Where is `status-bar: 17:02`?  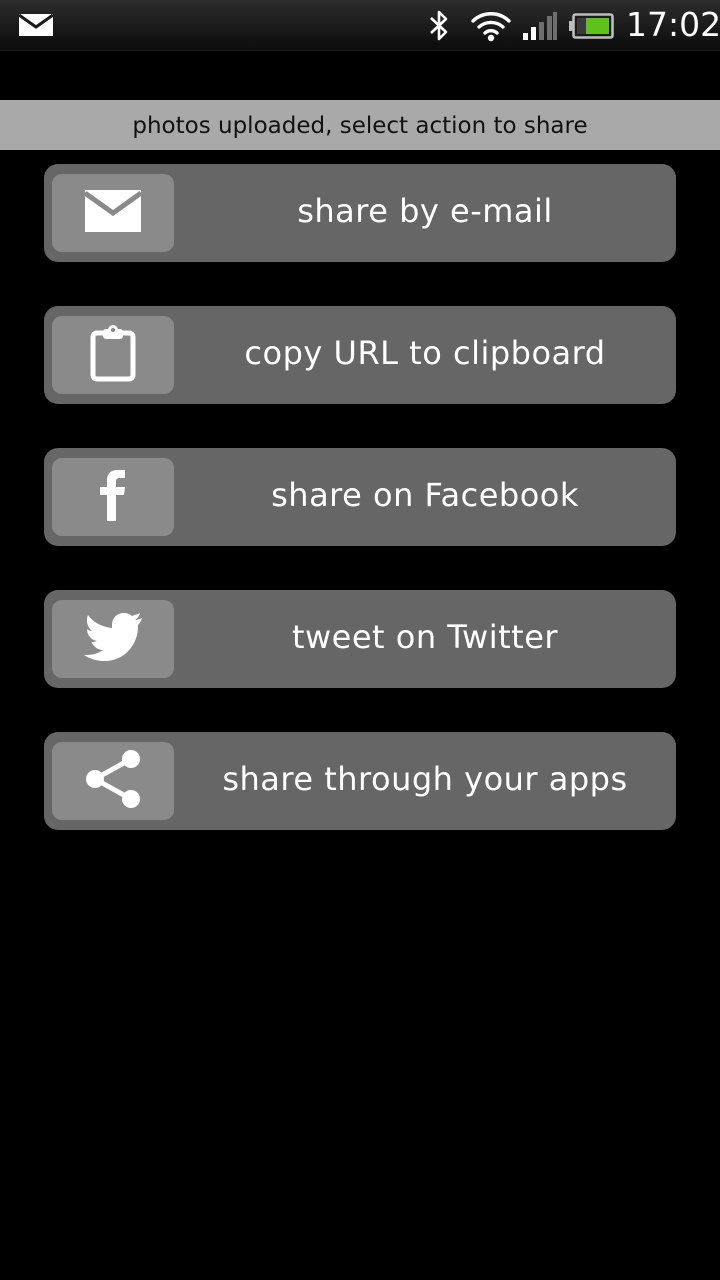
status-bar: 17:02 is located at coordinates (360, 25).